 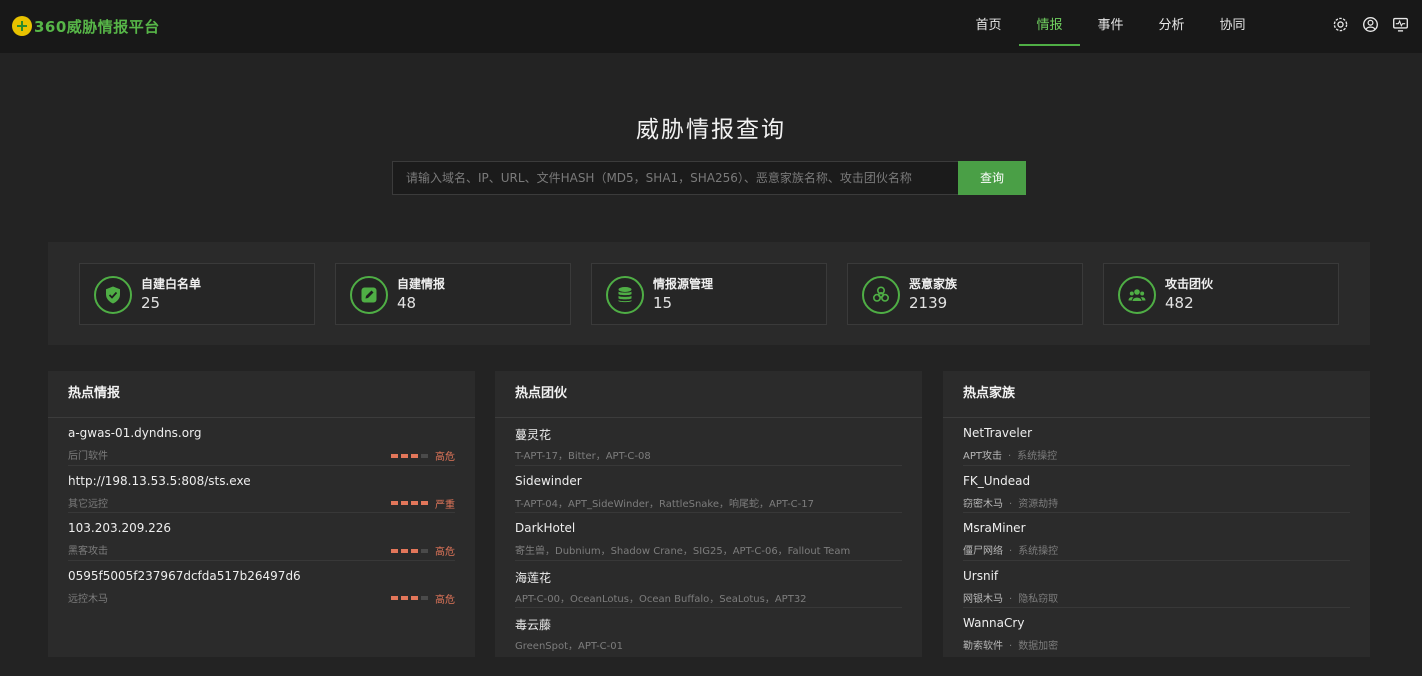 I want to click on family-category: 网银木马, so click(x=983, y=599).